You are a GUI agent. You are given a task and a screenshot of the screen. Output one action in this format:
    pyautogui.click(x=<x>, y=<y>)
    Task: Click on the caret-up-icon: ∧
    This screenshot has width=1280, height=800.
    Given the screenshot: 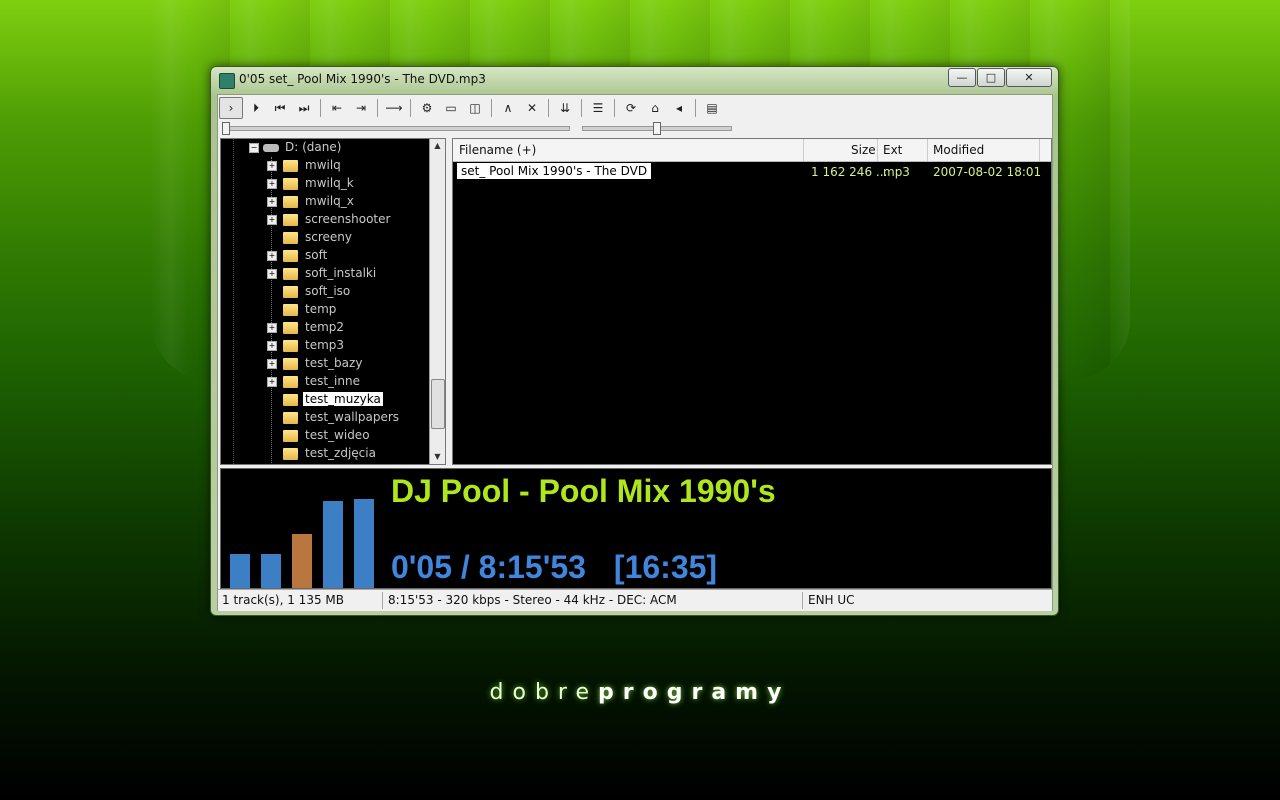 What is the action you would take?
    pyautogui.click(x=508, y=108)
    